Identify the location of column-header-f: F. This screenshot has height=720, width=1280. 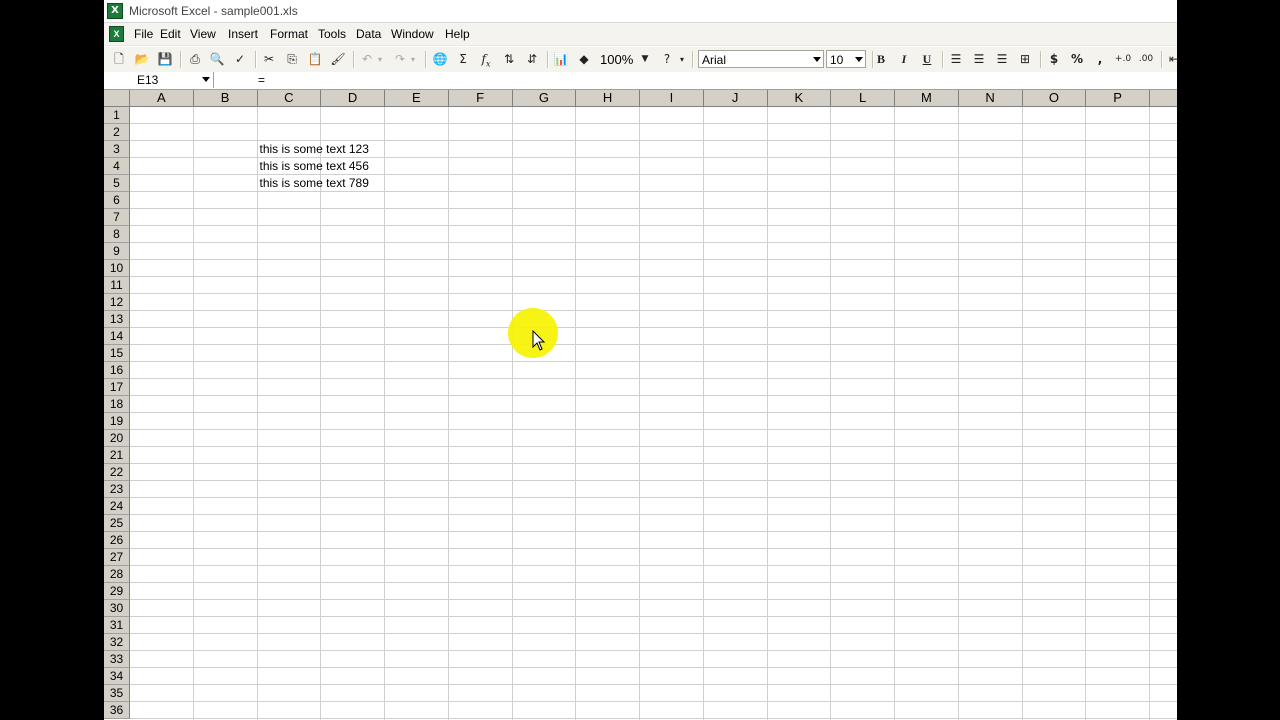
(480, 98).